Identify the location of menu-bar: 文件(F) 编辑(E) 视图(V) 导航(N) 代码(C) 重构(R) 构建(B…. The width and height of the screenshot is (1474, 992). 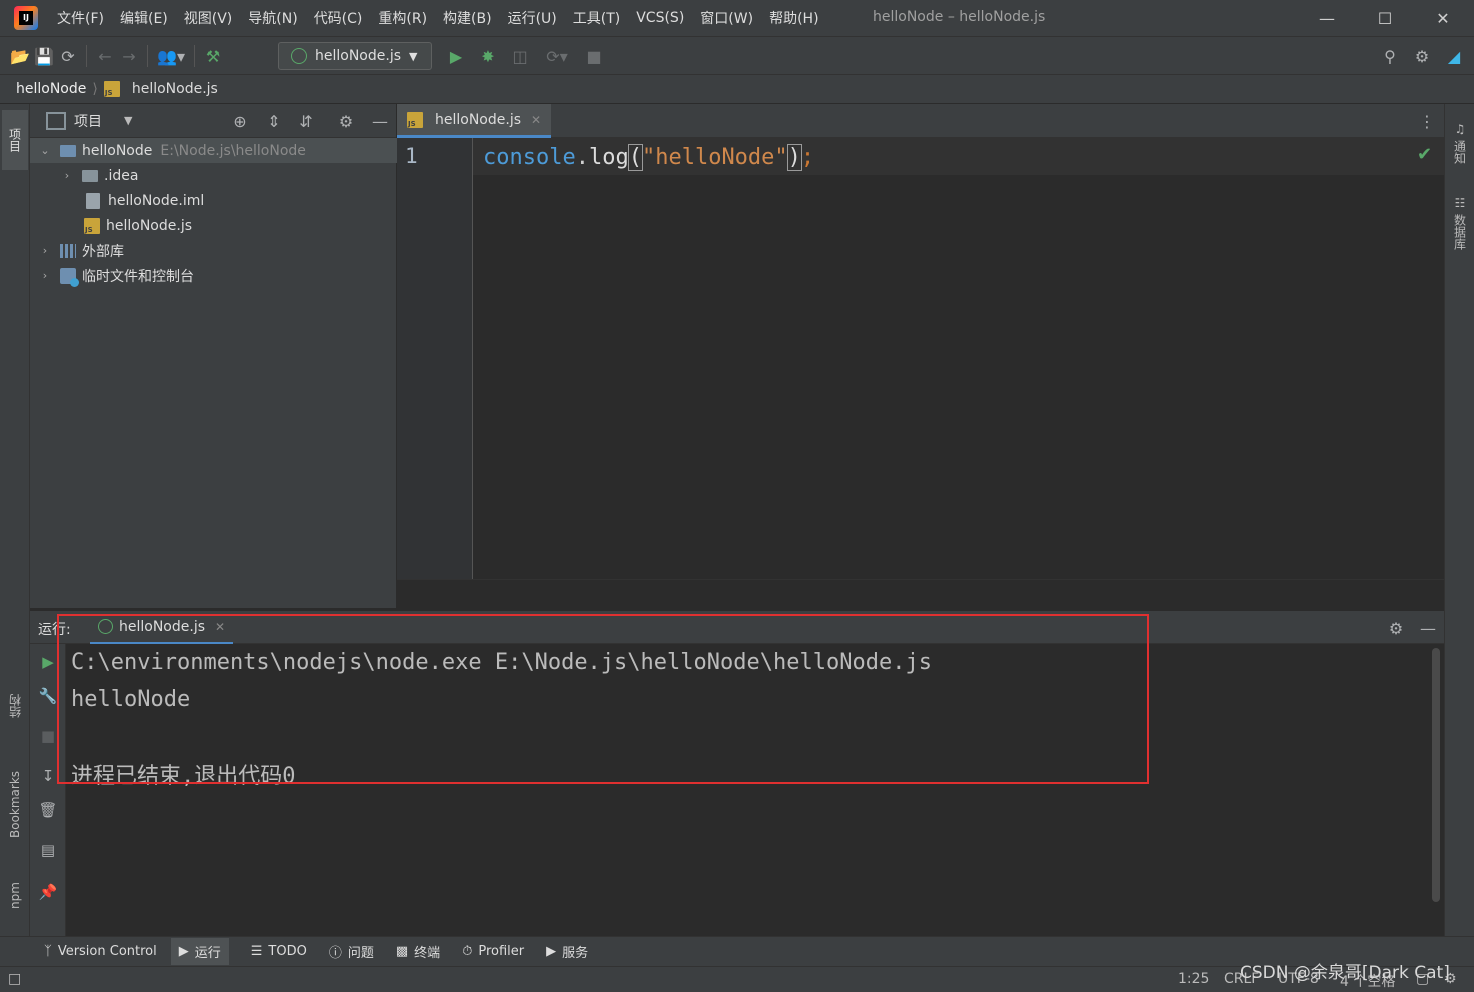
(446, 18).